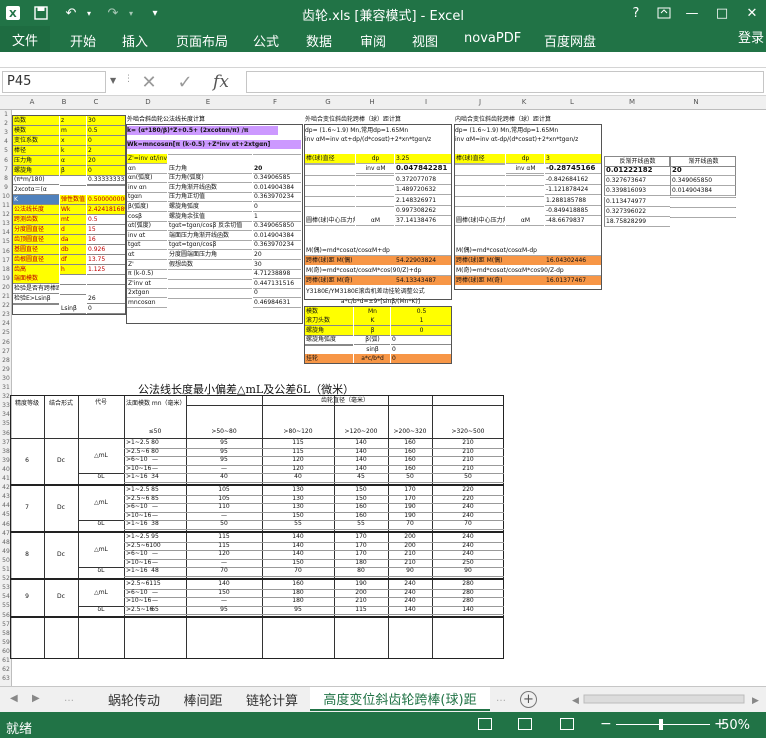 The height and width of the screenshot is (738, 766). Describe the element at coordinates (426, 102) in the screenshot. I see `column-header: I` at that location.